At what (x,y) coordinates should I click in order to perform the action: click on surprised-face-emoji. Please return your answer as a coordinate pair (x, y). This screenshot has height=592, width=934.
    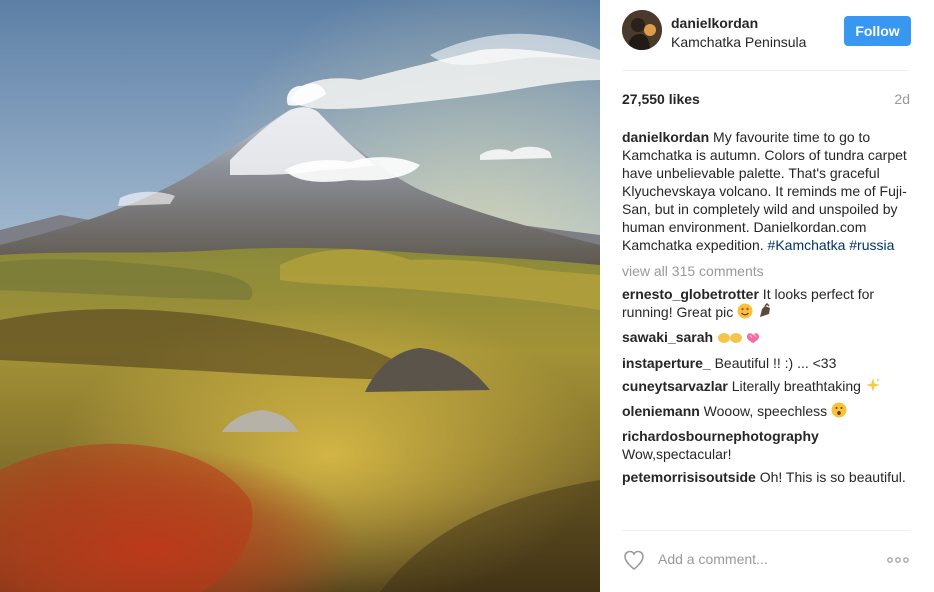
    Looking at the image, I should click on (839, 412).